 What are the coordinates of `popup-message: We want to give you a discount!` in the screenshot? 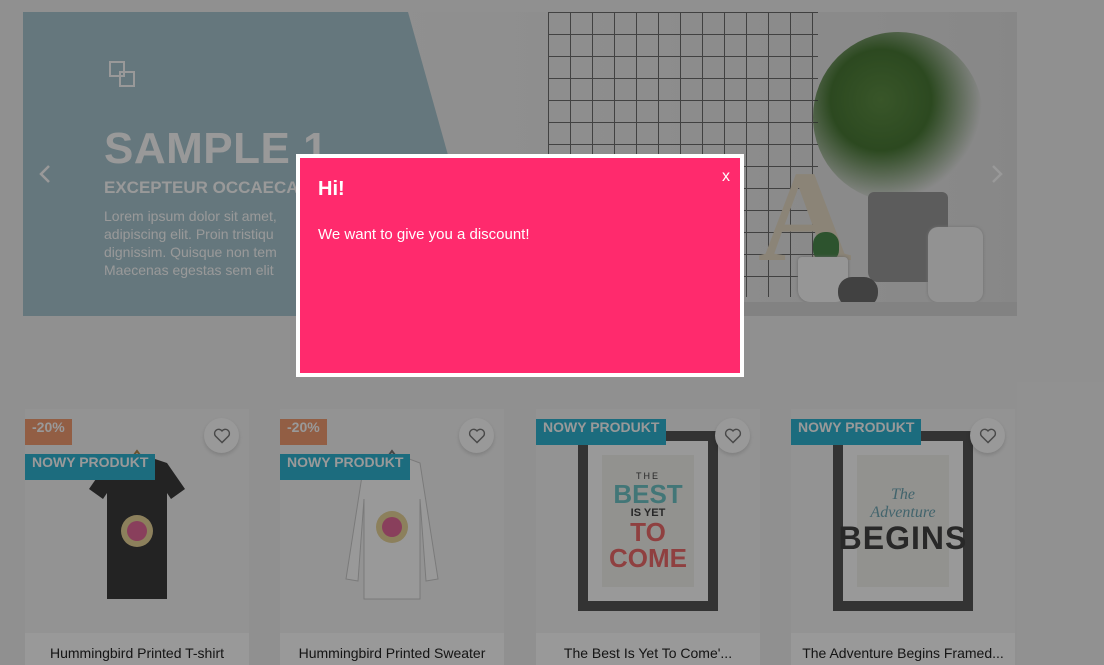 It's located at (424, 234).